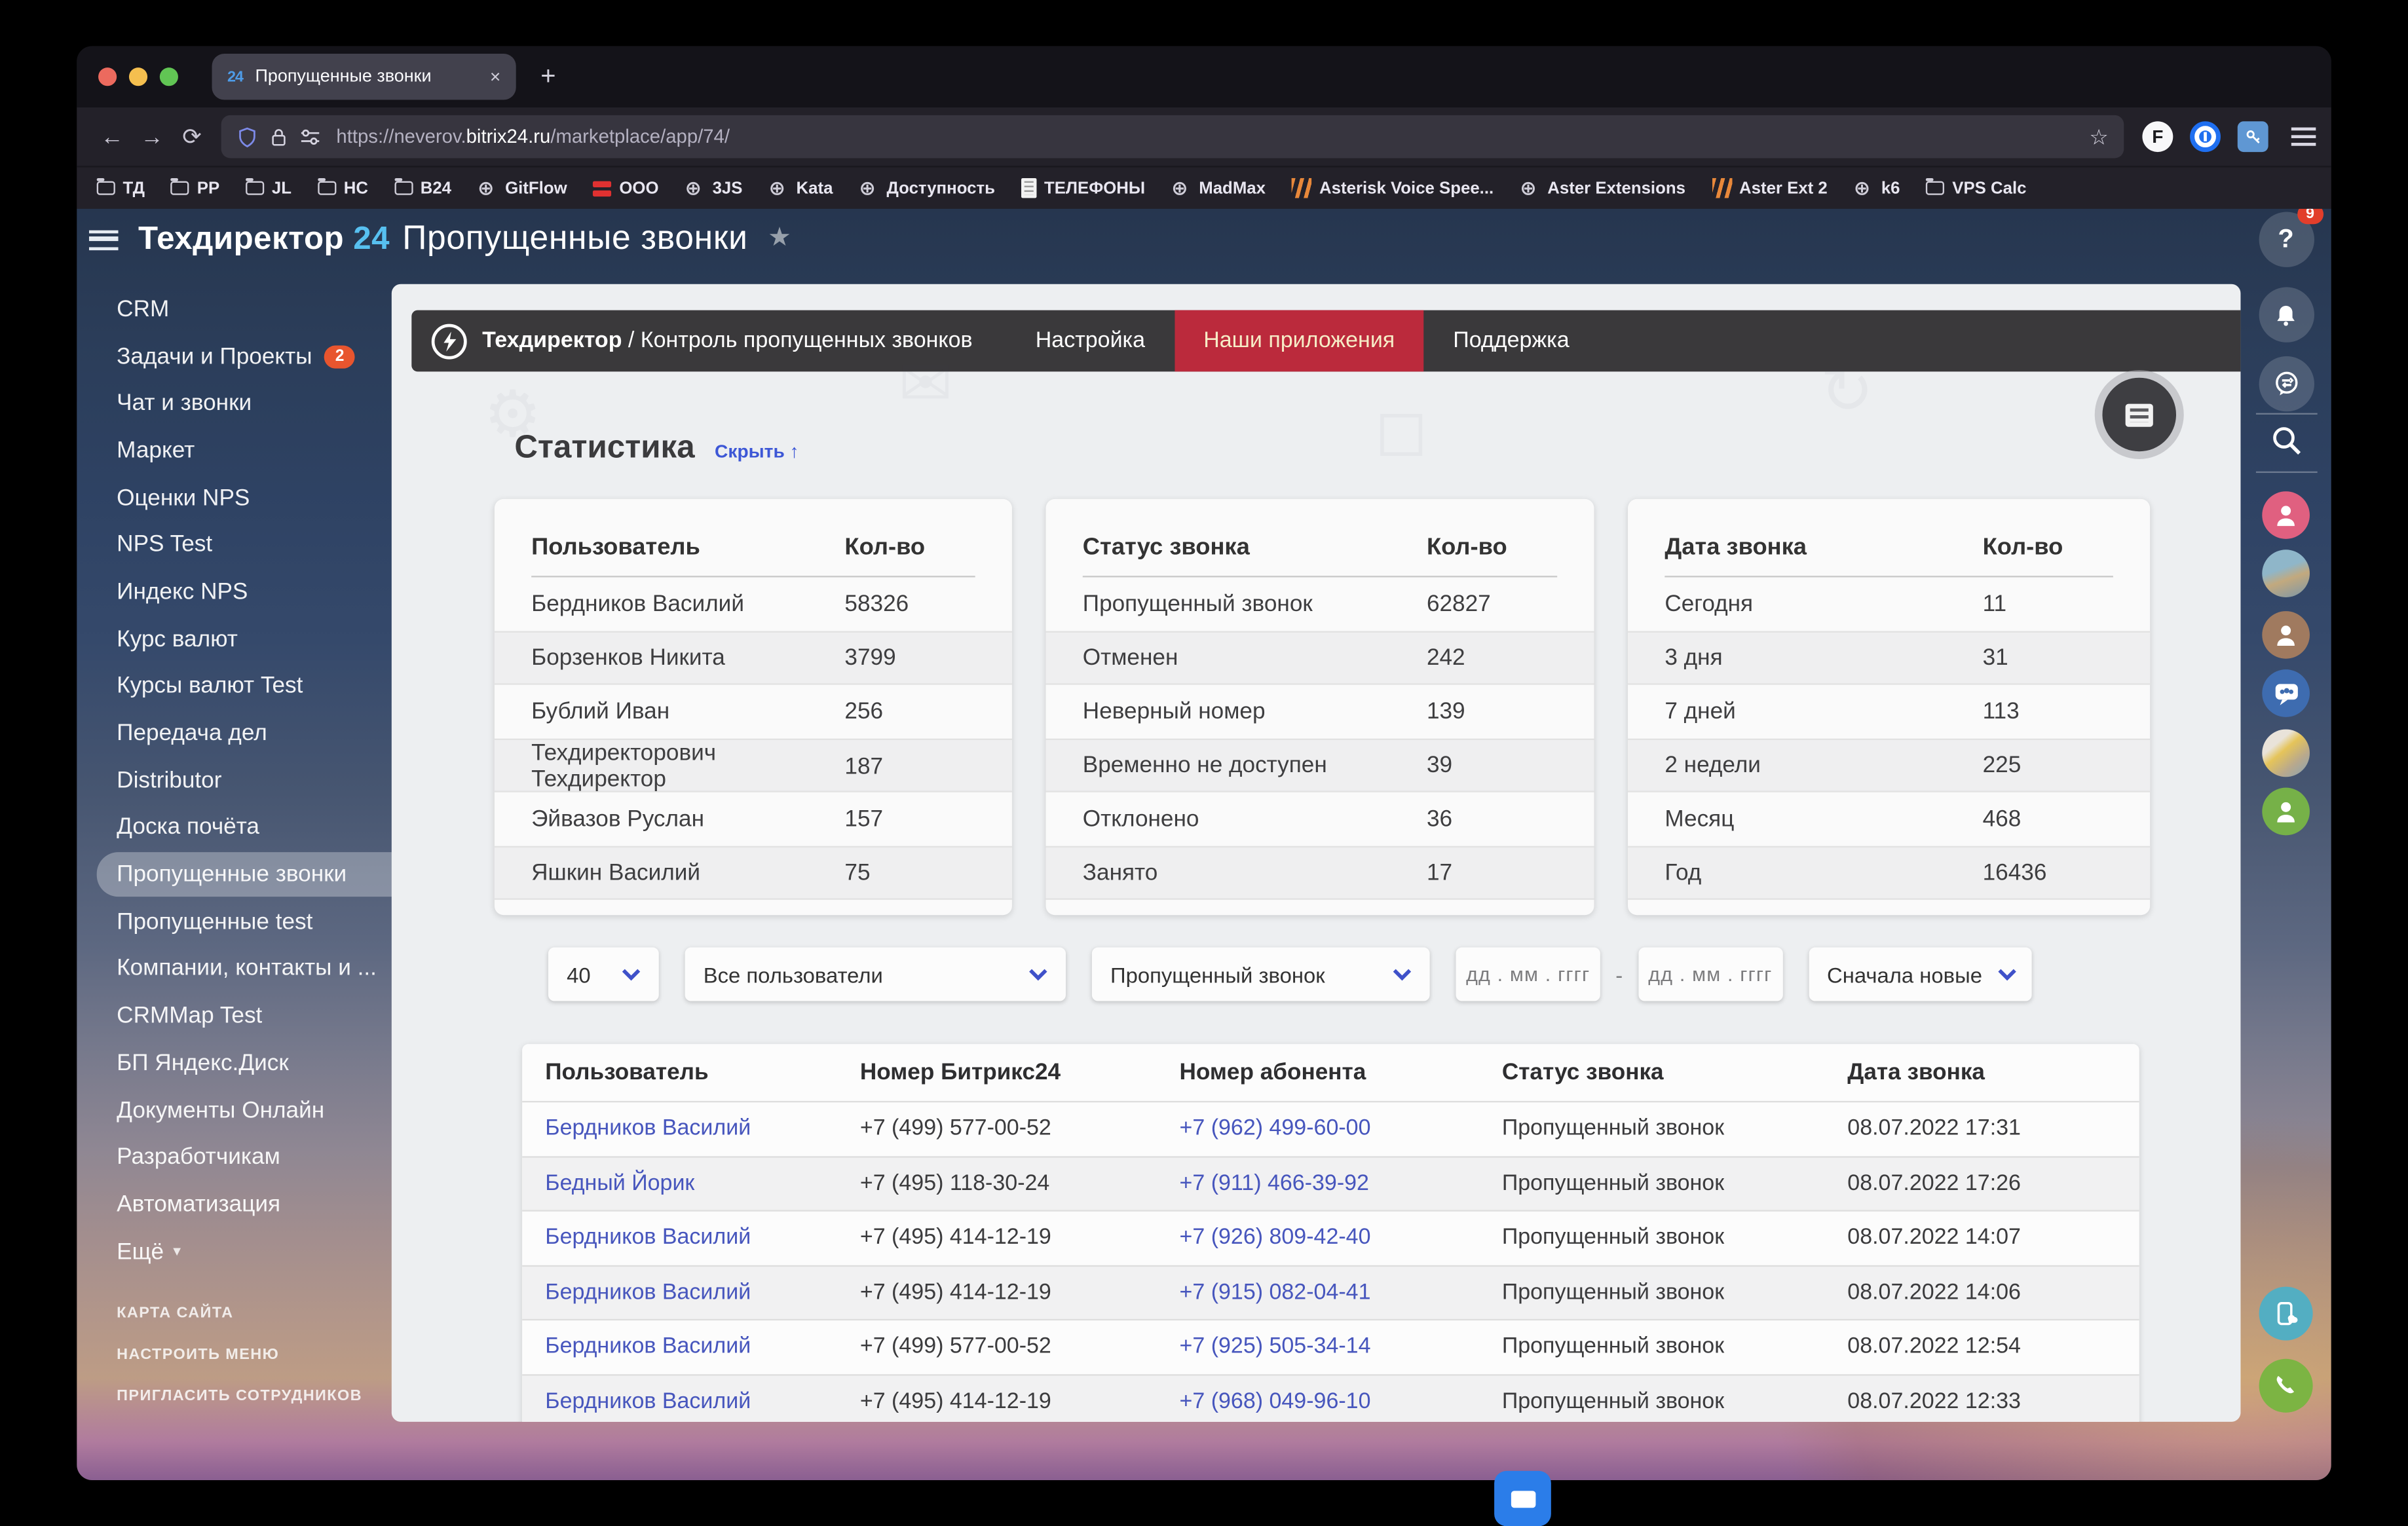 The width and height of the screenshot is (2408, 1526). I want to click on blue-widget, so click(1522, 1498).